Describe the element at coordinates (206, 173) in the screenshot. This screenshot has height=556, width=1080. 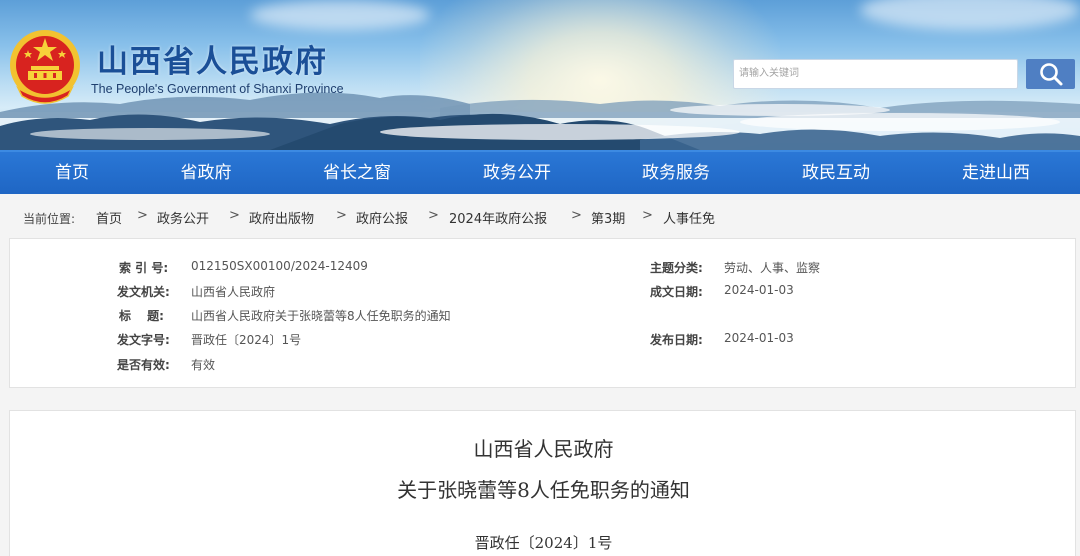
I see `nav-item-provincial-government: 省政府` at that location.